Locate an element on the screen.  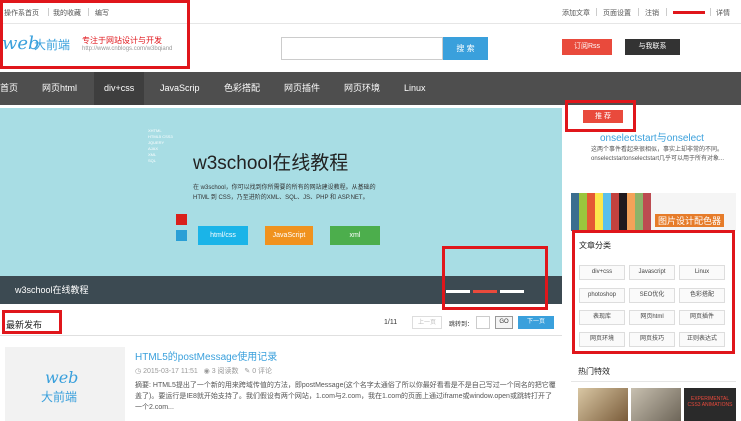
category-item: 网页技巧 is located at coordinates (652, 339).